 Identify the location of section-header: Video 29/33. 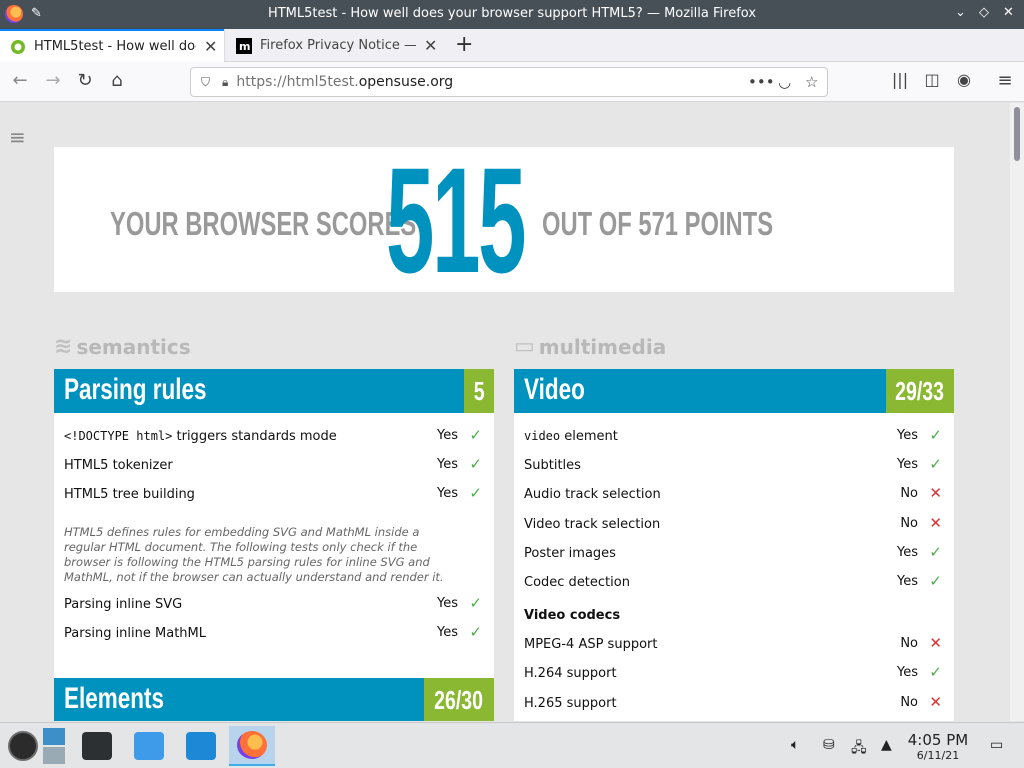
(734, 391).